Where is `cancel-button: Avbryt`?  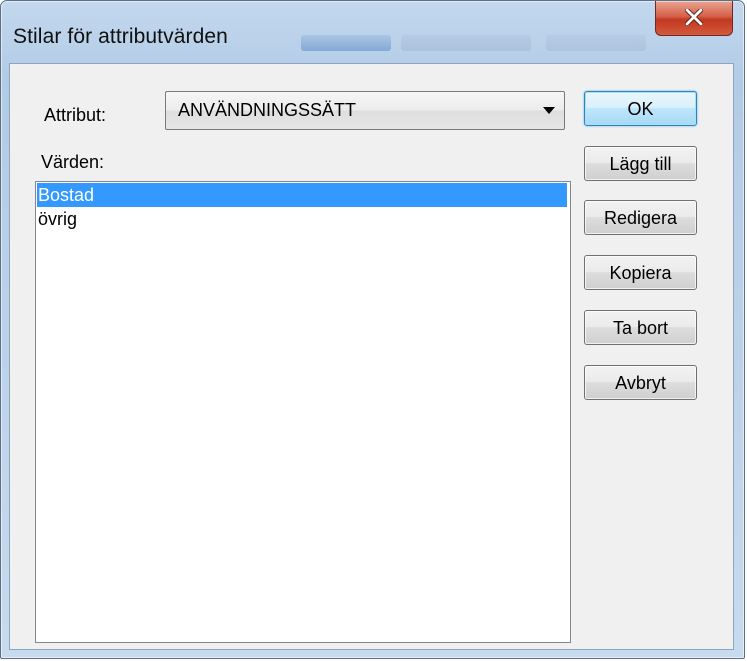
cancel-button: Avbryt is located at coordinates (640, 382).